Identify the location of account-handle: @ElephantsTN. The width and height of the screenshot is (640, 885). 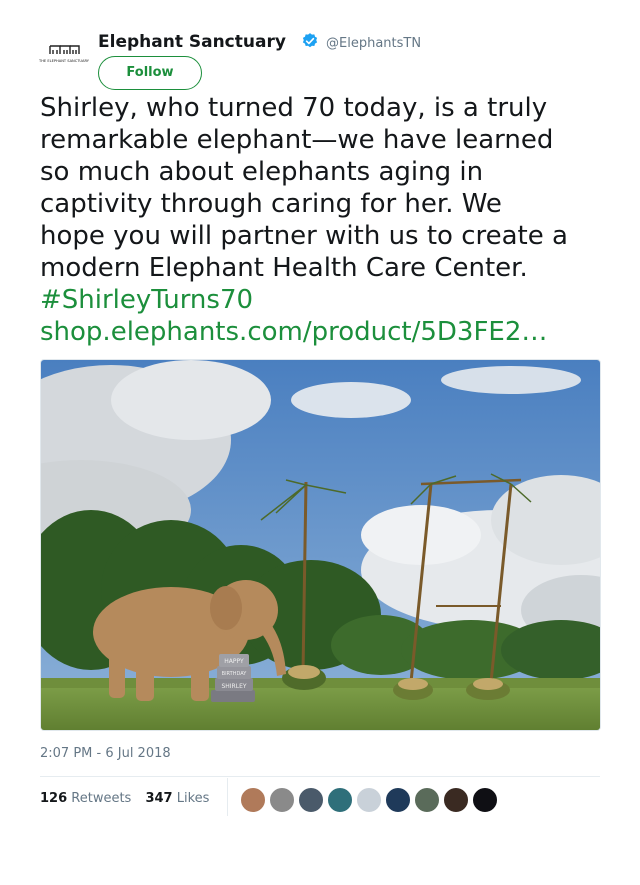
(373, 43).